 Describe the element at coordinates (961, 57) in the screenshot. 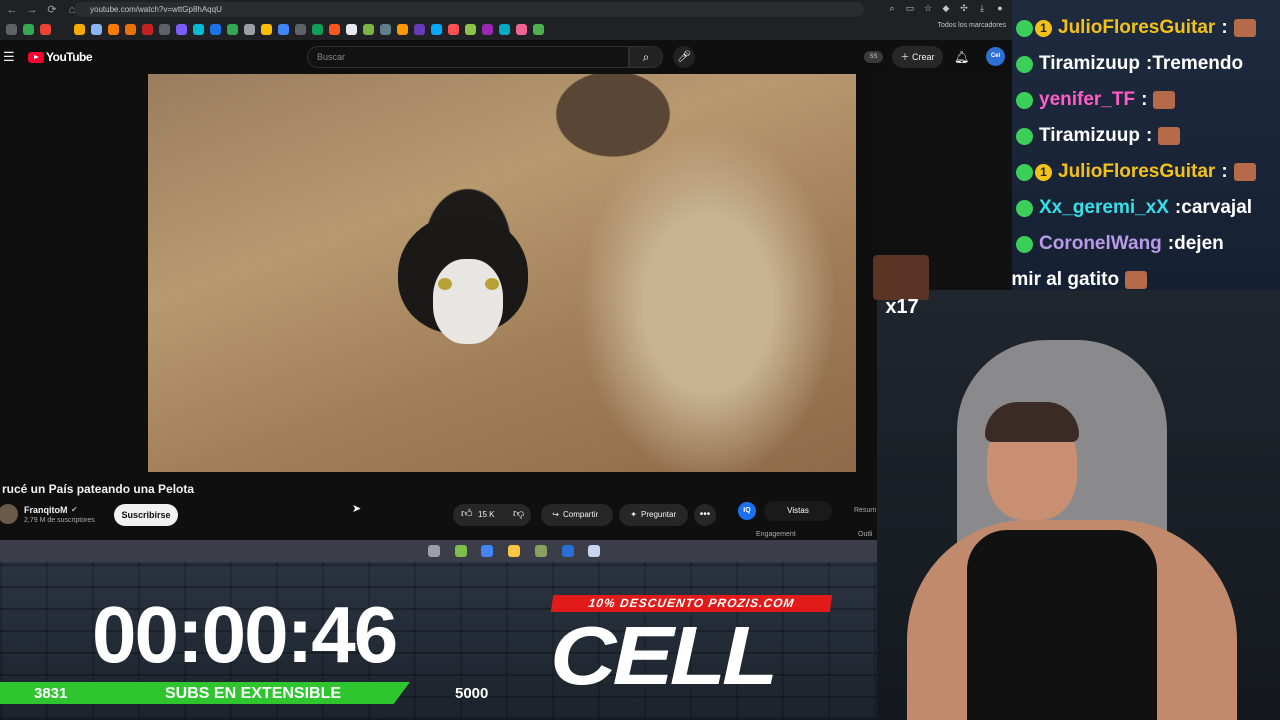

I see `notifications-bell-icon: 🔔︎` at that location.